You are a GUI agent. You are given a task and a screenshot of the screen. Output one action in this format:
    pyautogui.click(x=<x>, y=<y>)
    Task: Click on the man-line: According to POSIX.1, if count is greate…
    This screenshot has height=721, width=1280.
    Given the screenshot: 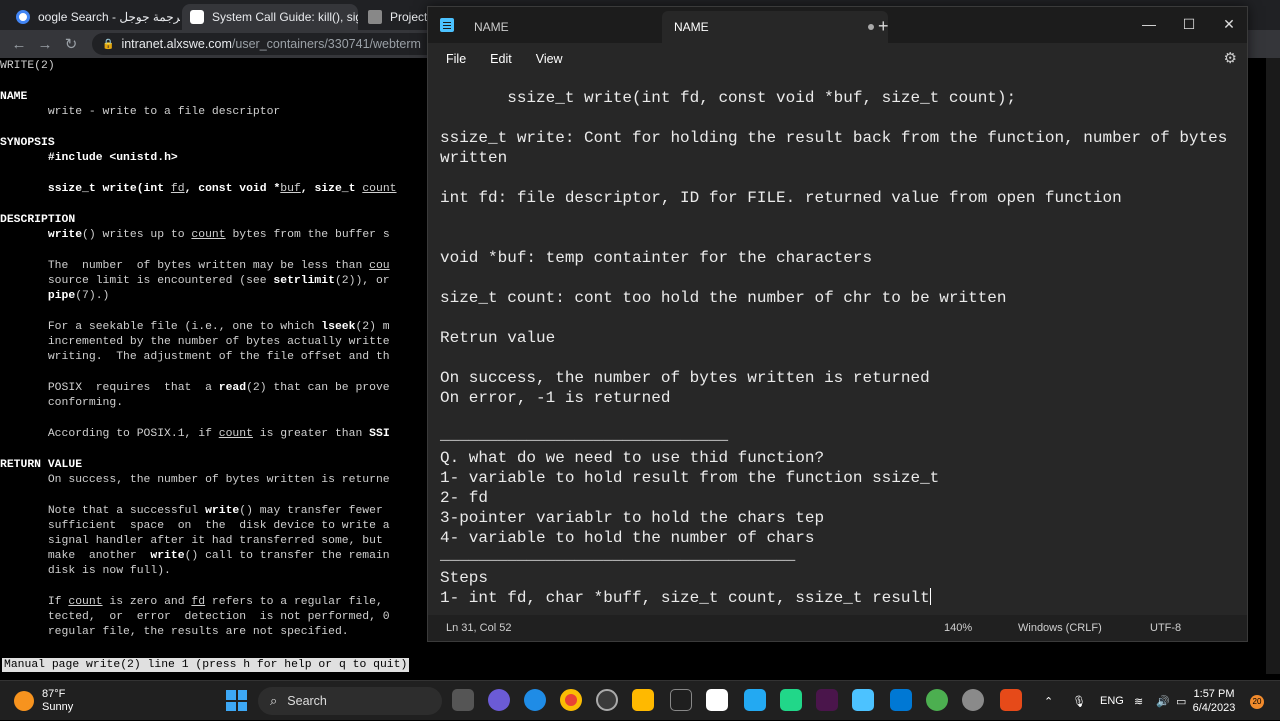 What is the action you would take?
    pyautogui.click(x=195, y=434)
    